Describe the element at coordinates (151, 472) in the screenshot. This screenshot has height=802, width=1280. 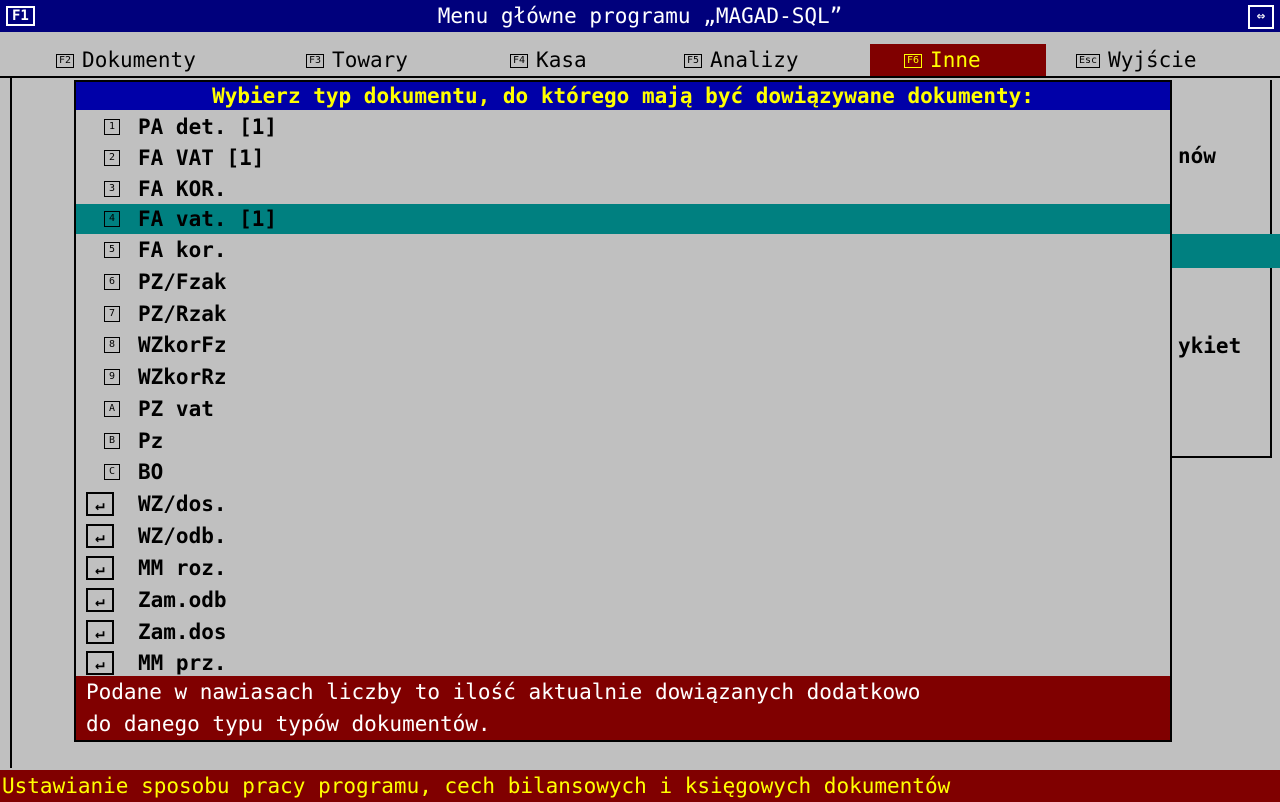
I see `list-item-label: BO` at that location.